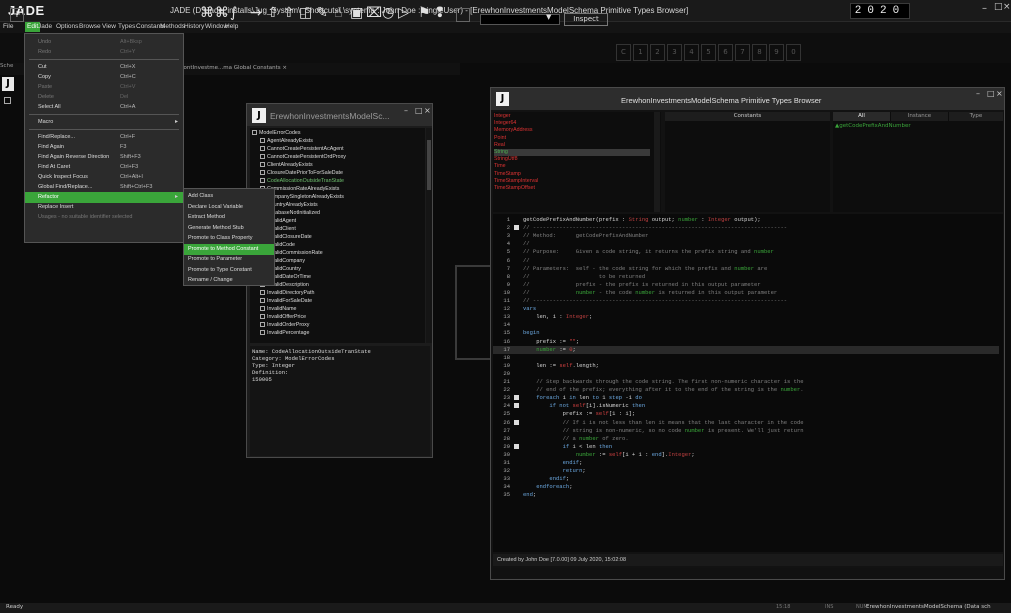 This screenshot has width=1011, height=613. Describe the element at coordinates (507, 174) in the screenshot. I see `type-list-item: TimeStamp` at that location.